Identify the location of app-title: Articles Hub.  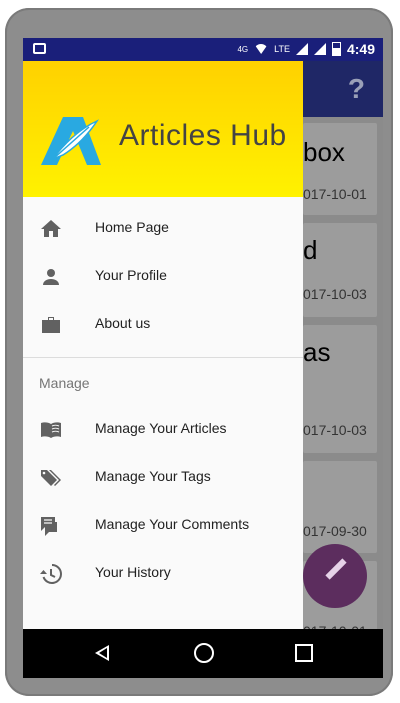
(203, 135).